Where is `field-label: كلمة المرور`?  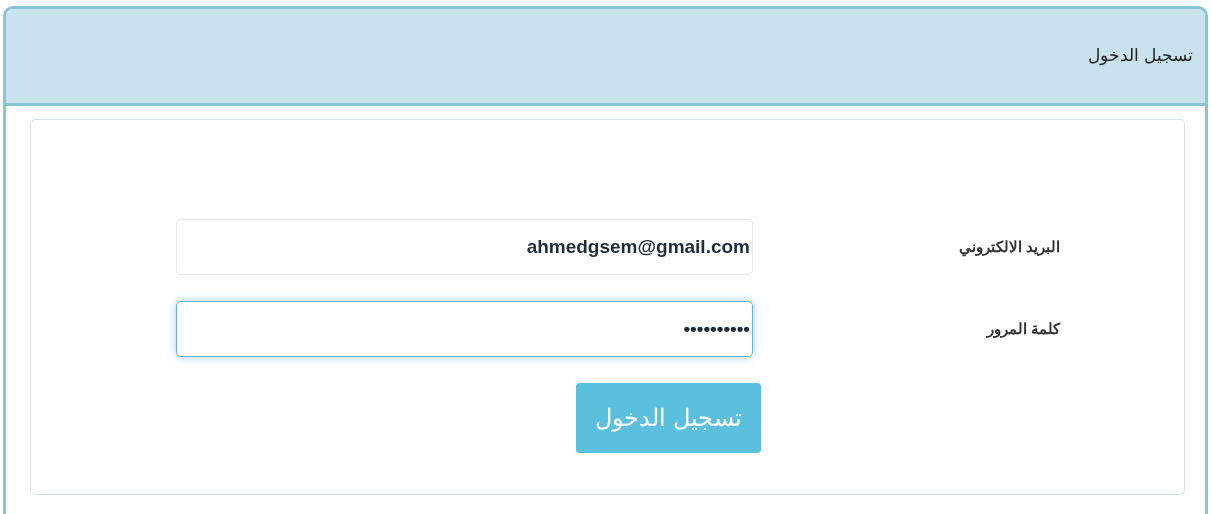
field-label: كلمة المرور is located at coordinates (1023, 329).